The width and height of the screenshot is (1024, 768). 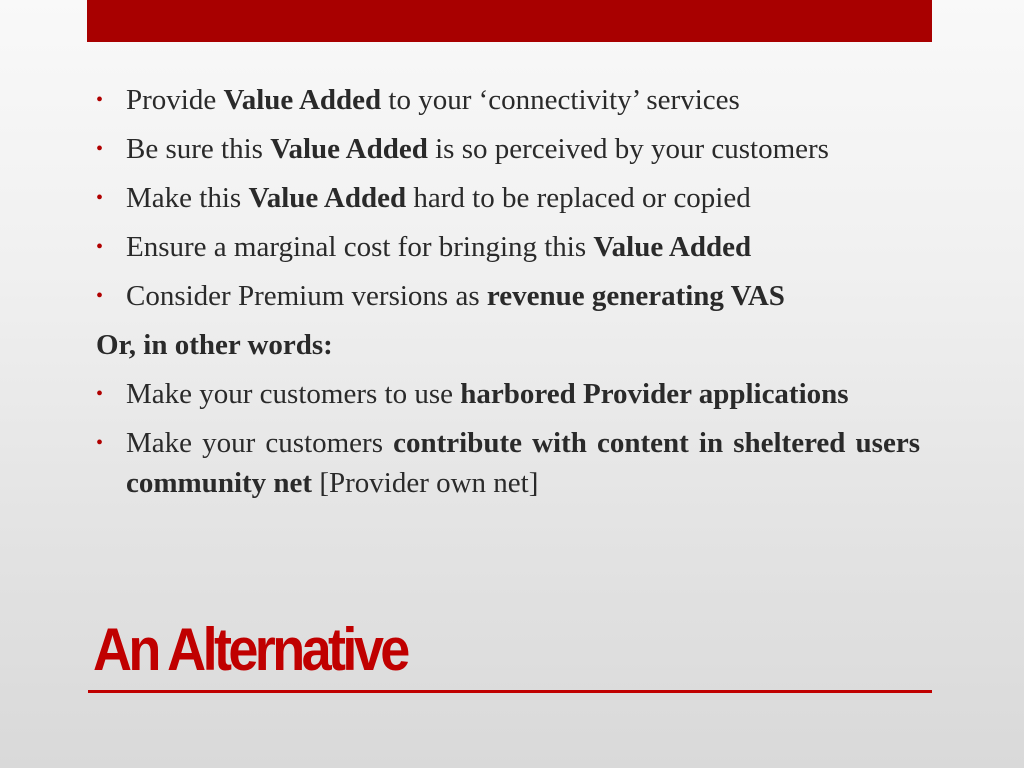 What do you see at coordinates (306, 296) in the screenshot?
I see `text: Consider Premium versions as` at bounding box center [306, 296].